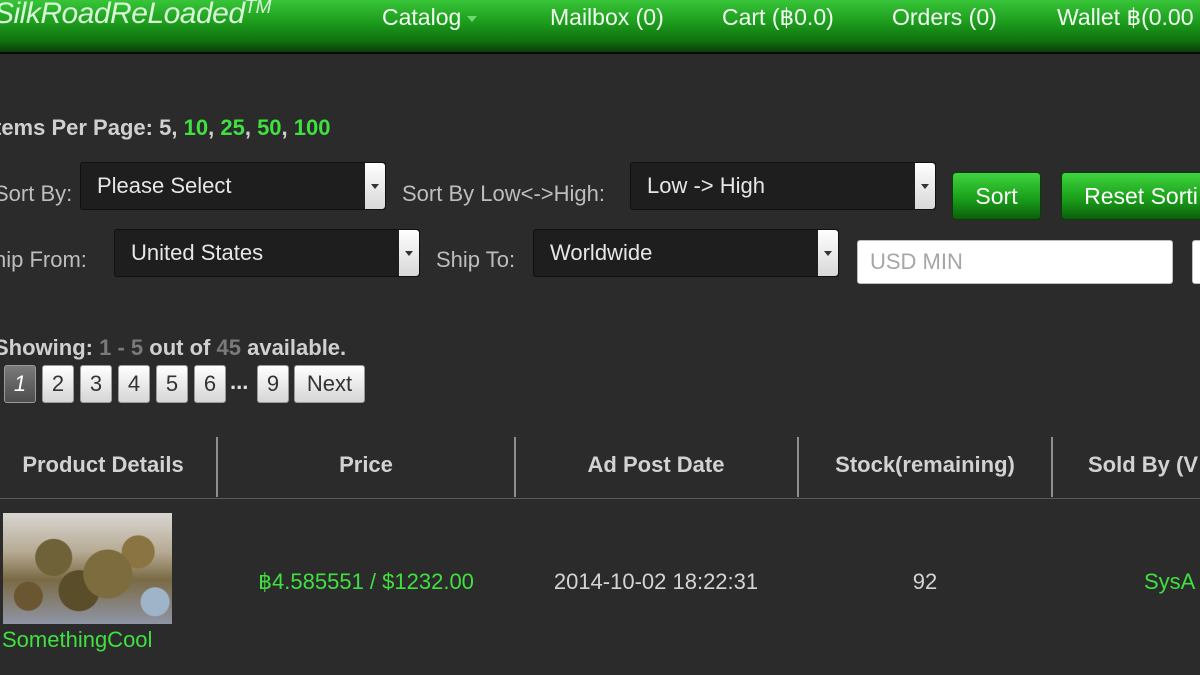 The width and height of the screenshot is (1200, 675). What do you see at coordinates (601, 252) in the screenshot?
I see `ship-to-value: Worldwide` at bounding box center [601, 252].